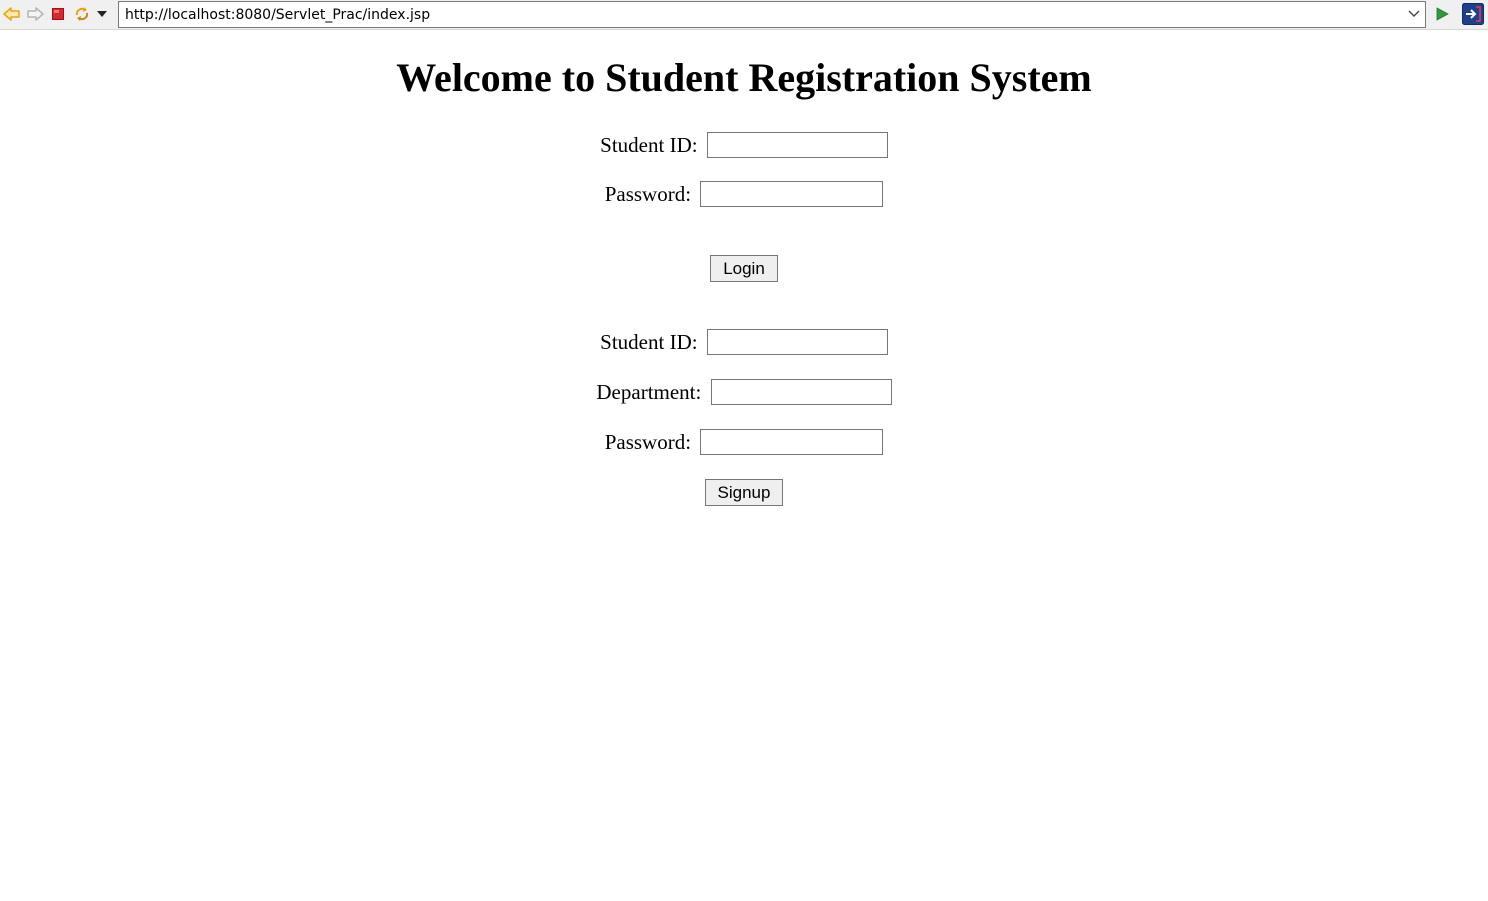 The width and height of the screenshot is (1488, 901). What do you see at coordinates (797, 342) in the screenshot?
I see `signup-student-id-input` at bounding box center [797, 342].